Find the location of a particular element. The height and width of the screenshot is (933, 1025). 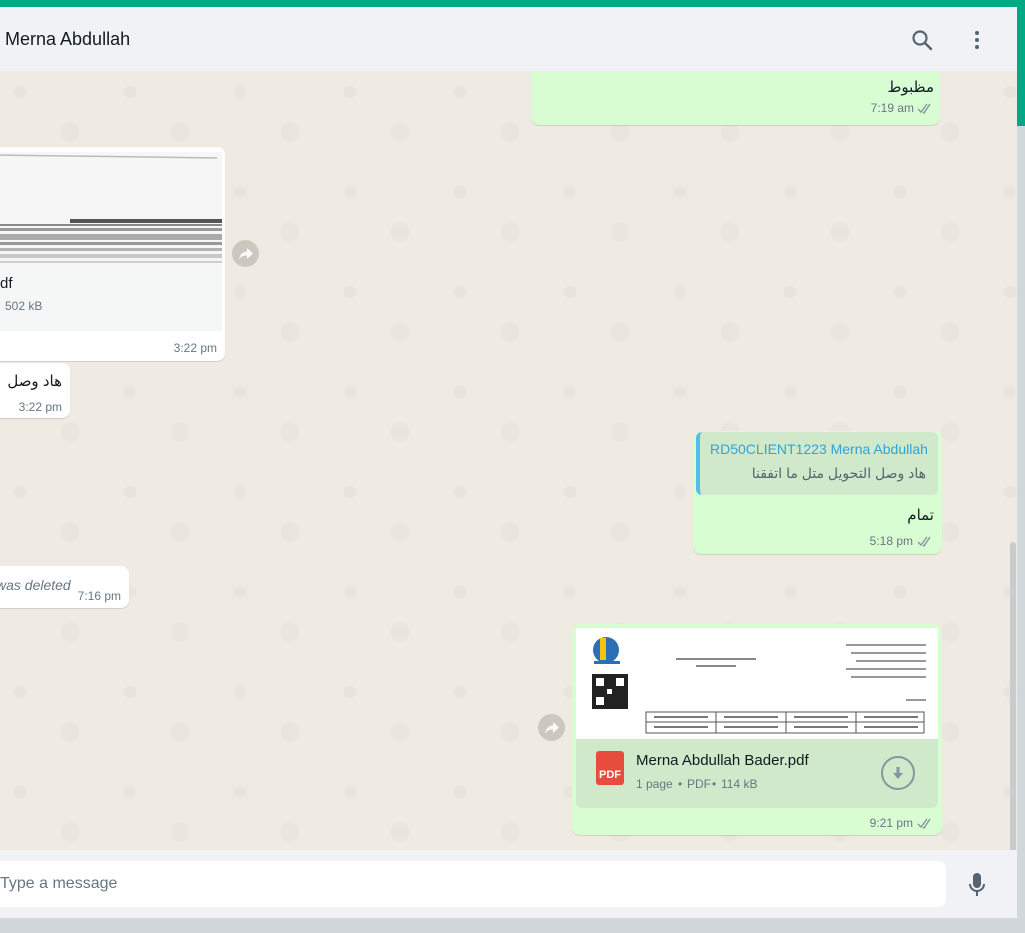

mic-icon is located at coordinates (977, 884).